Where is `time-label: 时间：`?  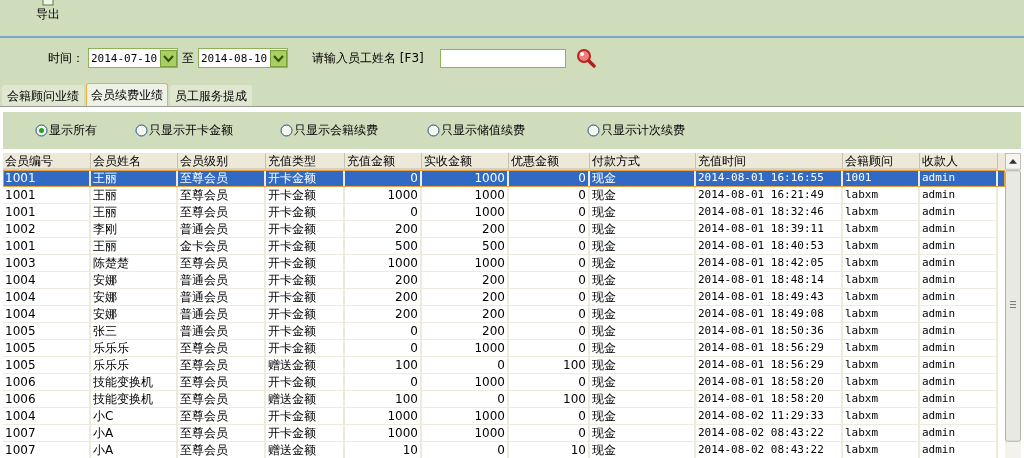 time-label: 时间： is located at coordinates (66, 58).